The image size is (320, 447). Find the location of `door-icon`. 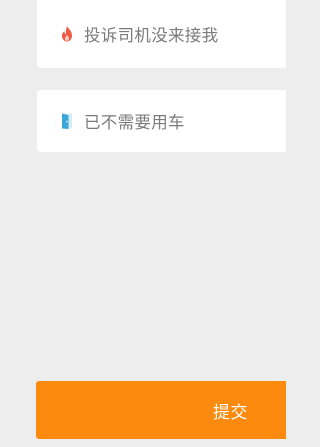

door-icon is located at coordinates (67, 121).